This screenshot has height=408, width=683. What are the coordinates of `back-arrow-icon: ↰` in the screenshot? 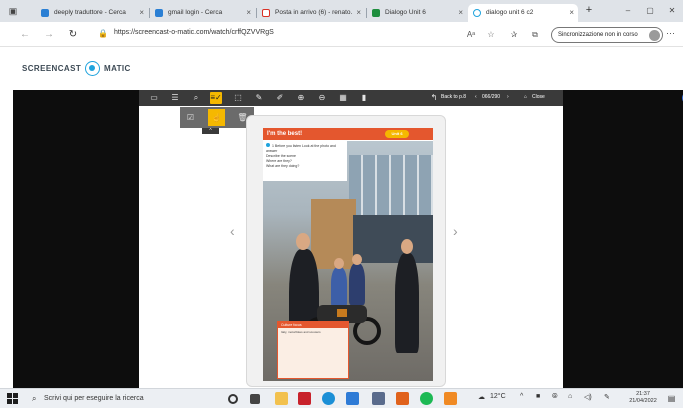 It's located at (434, 98).